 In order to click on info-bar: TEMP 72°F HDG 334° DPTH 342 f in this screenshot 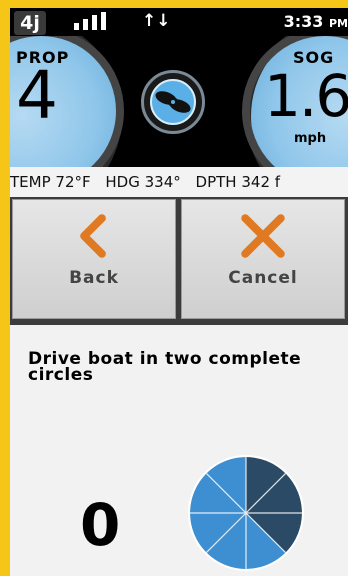, I will do `click(179, 182)`.